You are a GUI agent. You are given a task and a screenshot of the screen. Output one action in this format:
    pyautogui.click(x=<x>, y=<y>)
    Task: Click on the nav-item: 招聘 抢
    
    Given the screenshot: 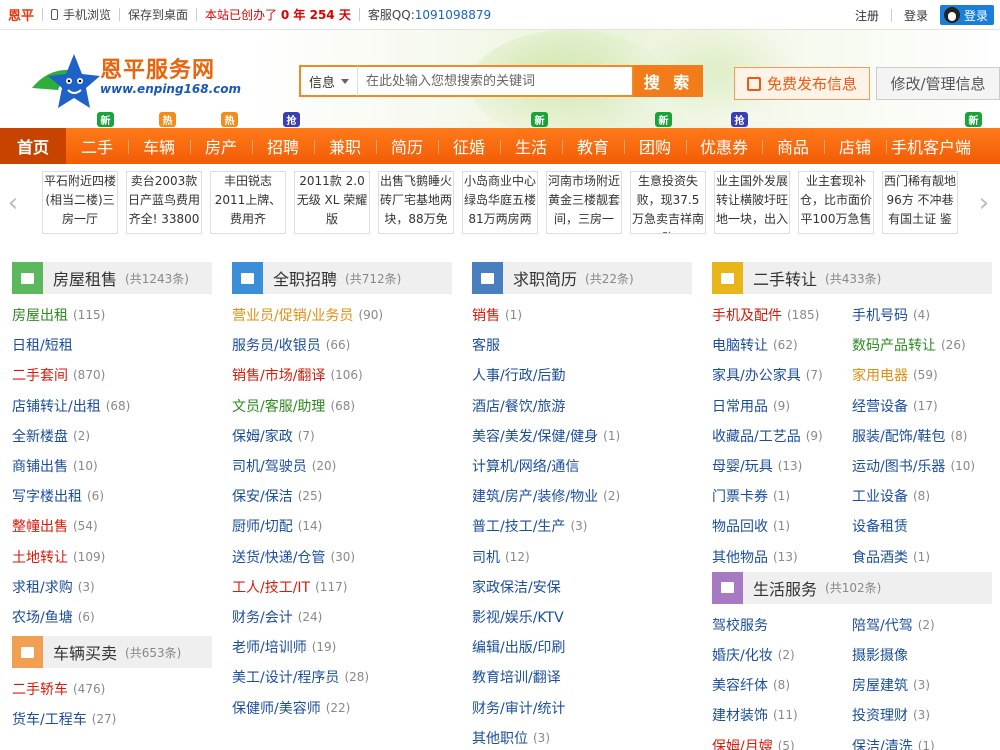 What is the action you would take?
    pyautogui.click(x=283, y=138)
    